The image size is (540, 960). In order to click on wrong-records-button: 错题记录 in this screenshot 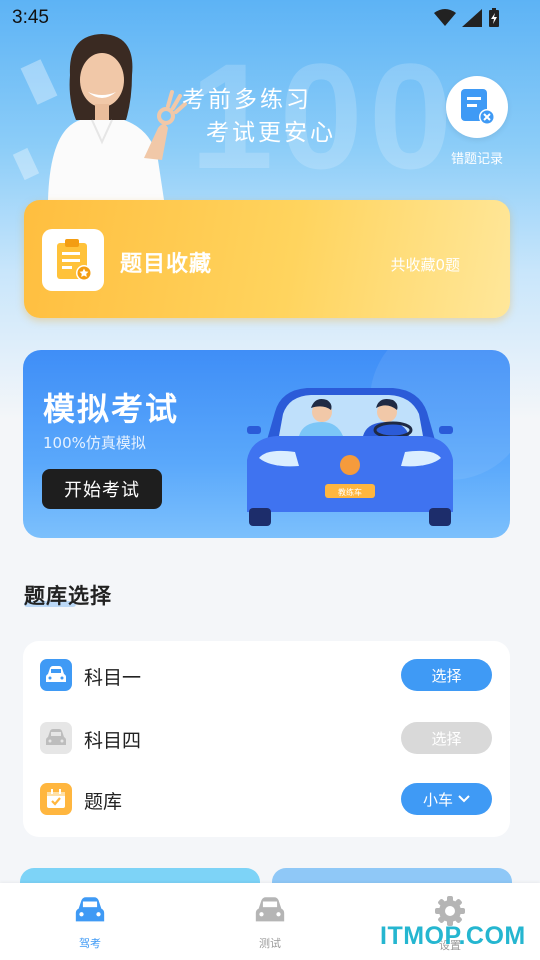, I will do `click(477, 123)`.